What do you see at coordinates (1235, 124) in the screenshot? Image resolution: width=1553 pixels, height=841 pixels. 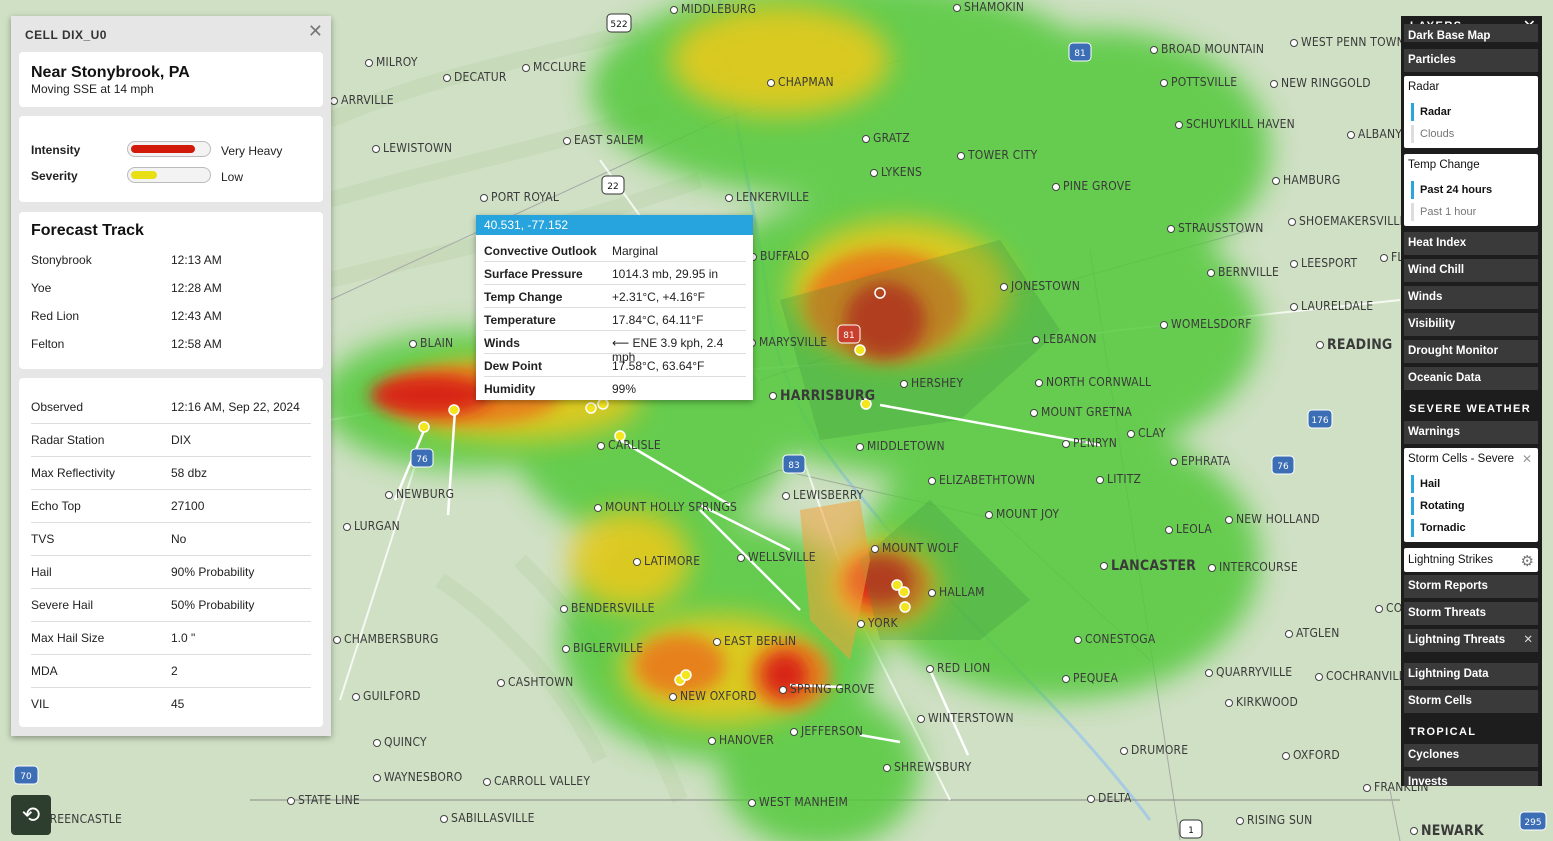 I see `map-place-label: SCHUYLKILL HAVEN` at bounding box center [1235, 124].